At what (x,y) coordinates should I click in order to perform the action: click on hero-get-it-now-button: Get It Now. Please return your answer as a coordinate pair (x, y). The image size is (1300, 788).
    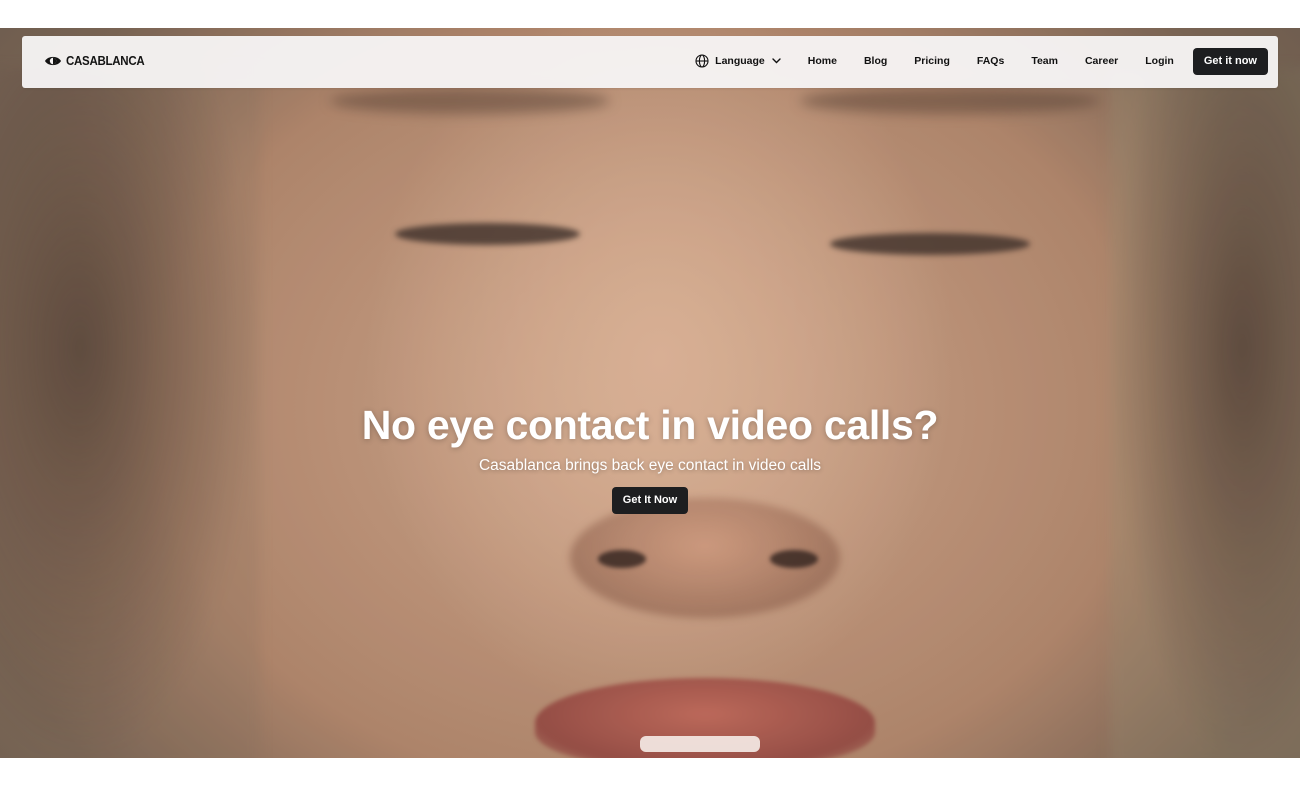
    Looking at the image, I should click on (650, 500).